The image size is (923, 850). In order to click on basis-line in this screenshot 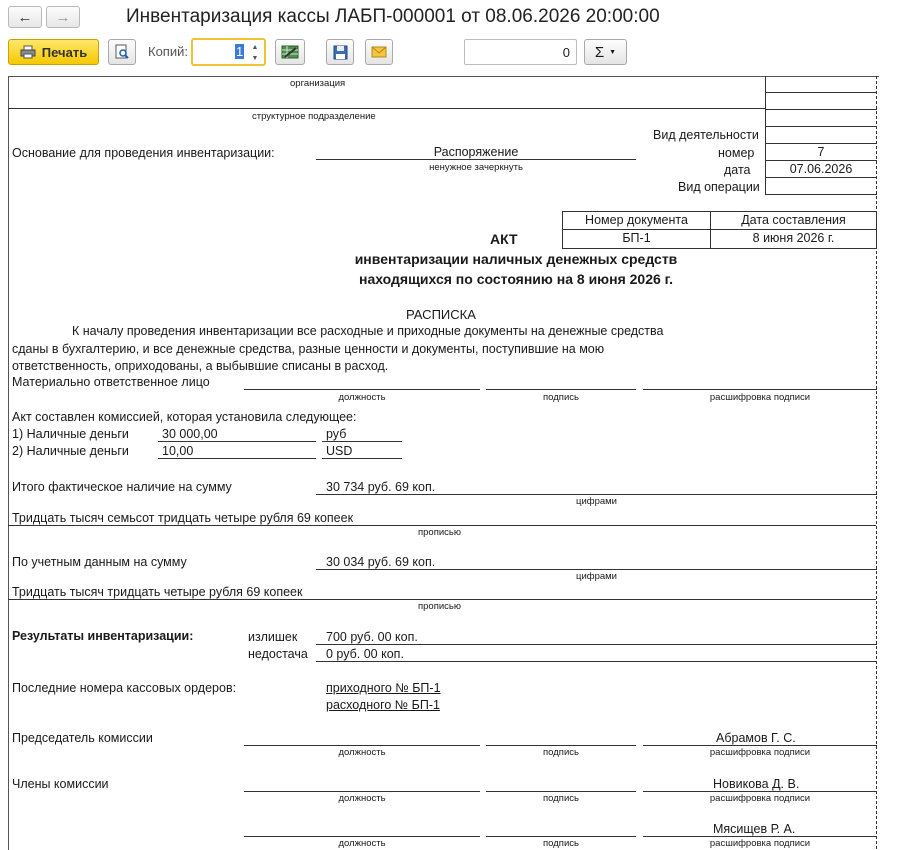, I will do `click(476, 159)`.